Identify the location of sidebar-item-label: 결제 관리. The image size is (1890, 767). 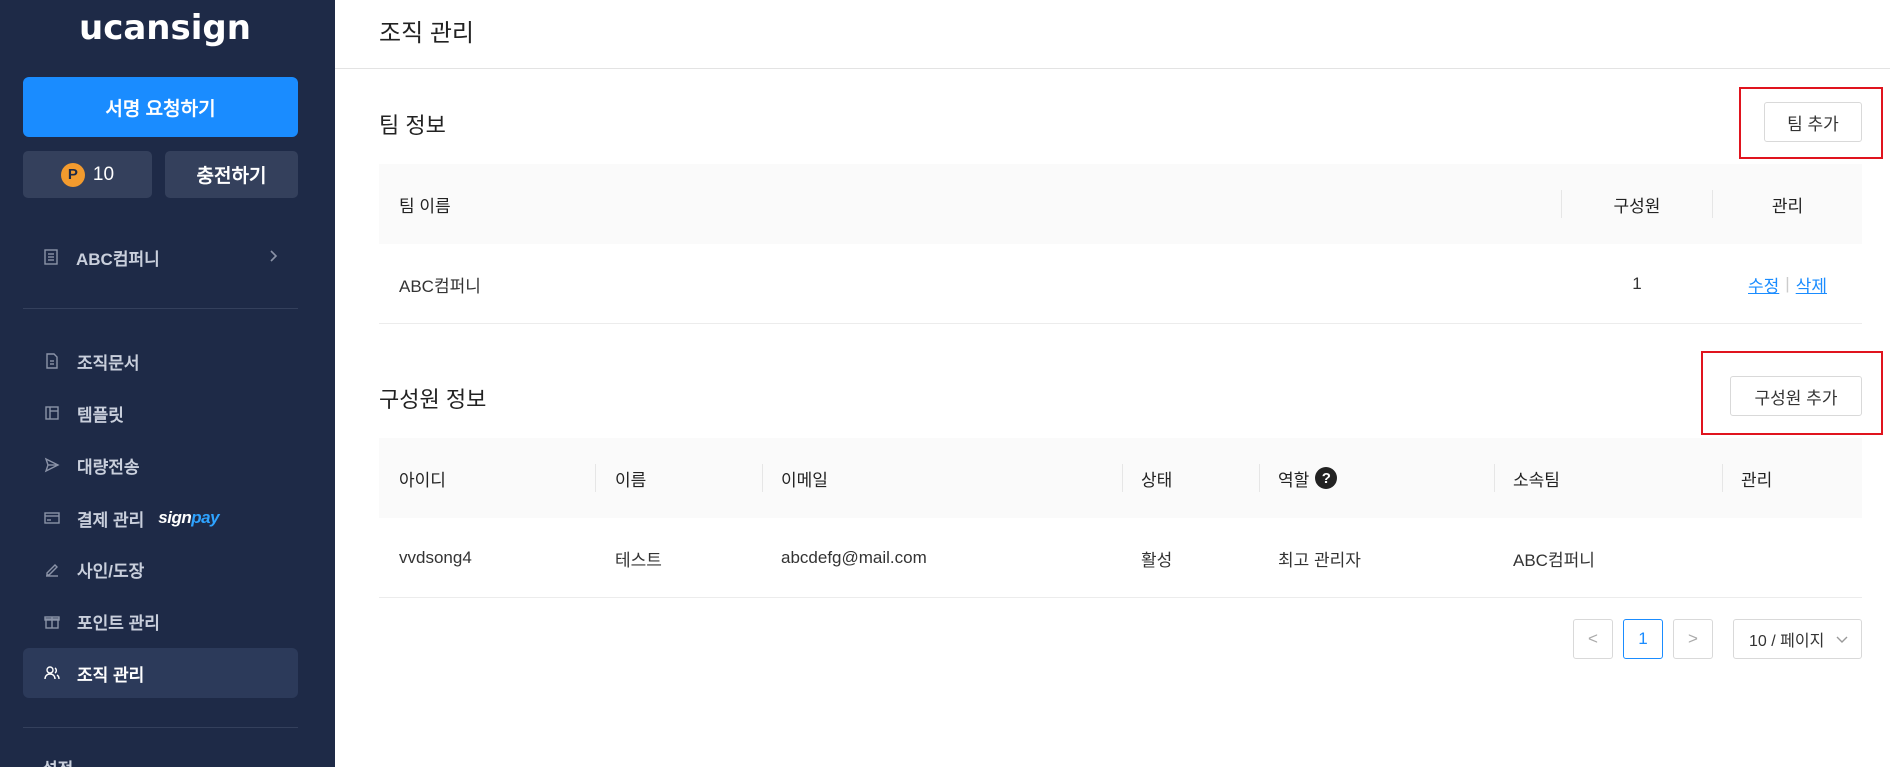
(111, 520).